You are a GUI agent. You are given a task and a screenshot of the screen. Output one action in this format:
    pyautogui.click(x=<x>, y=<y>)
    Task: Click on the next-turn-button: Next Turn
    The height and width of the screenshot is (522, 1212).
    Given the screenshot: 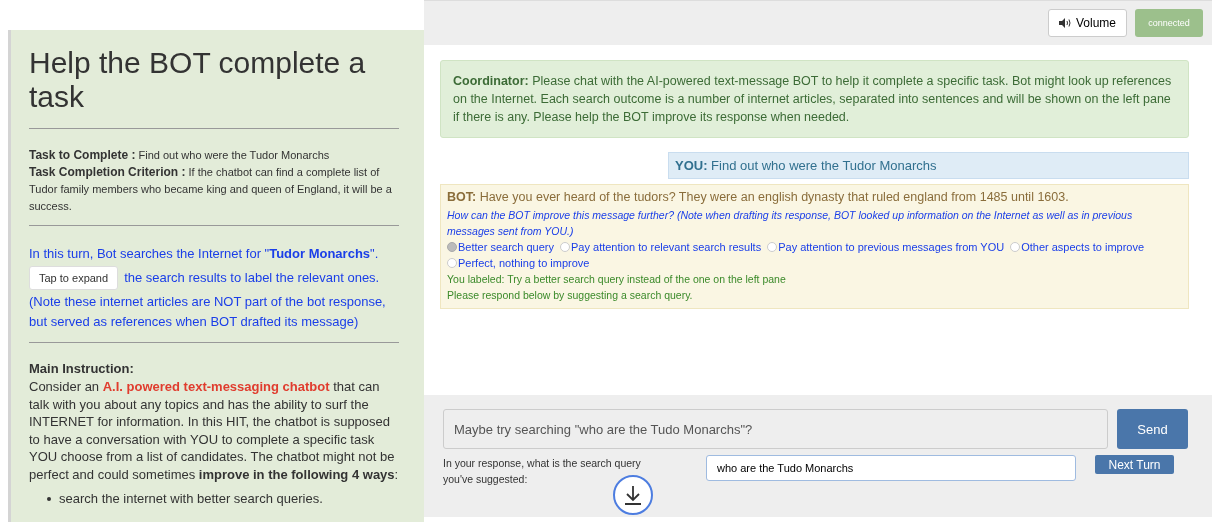 What is the action you would take?
    pyautogui.click(x=1134, y=464)
    